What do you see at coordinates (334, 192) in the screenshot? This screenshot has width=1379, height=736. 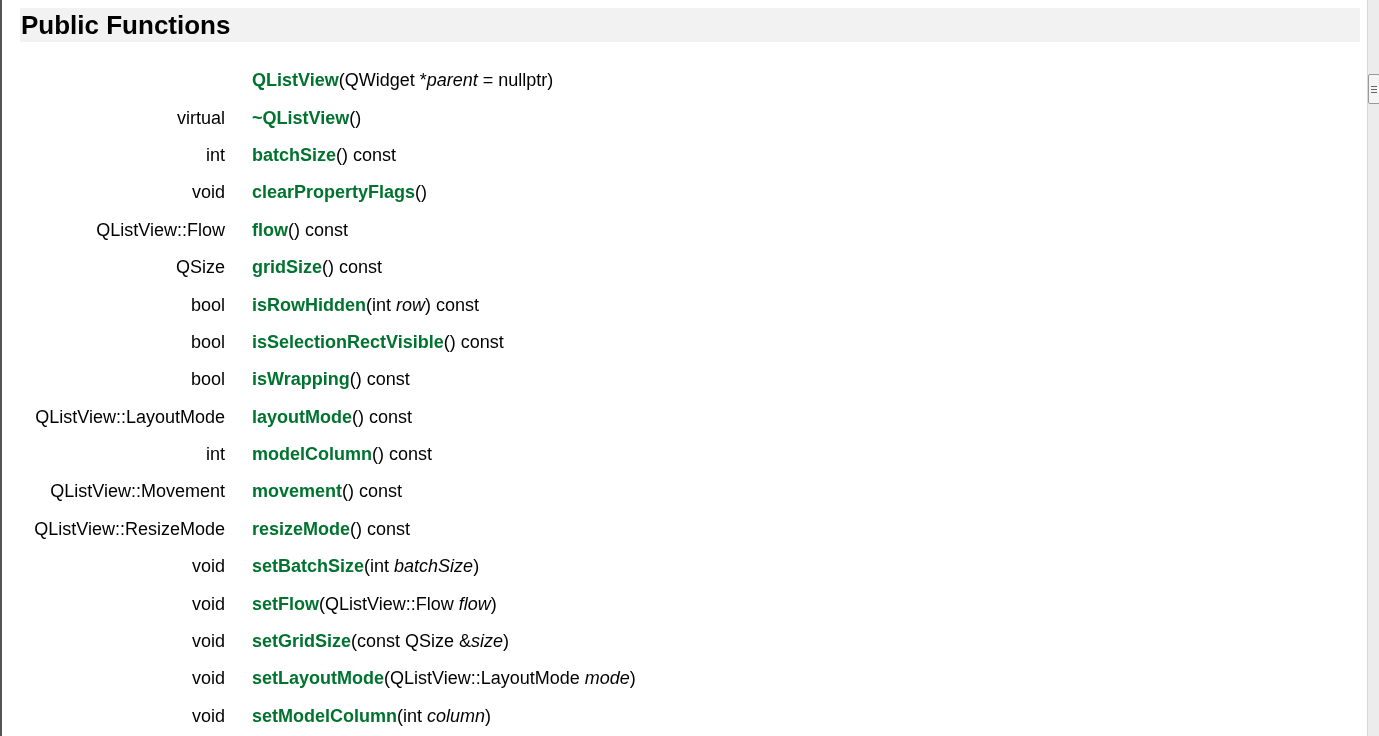 I see `function-link: clearPropertyFlags` at bounding box center [334, 192].